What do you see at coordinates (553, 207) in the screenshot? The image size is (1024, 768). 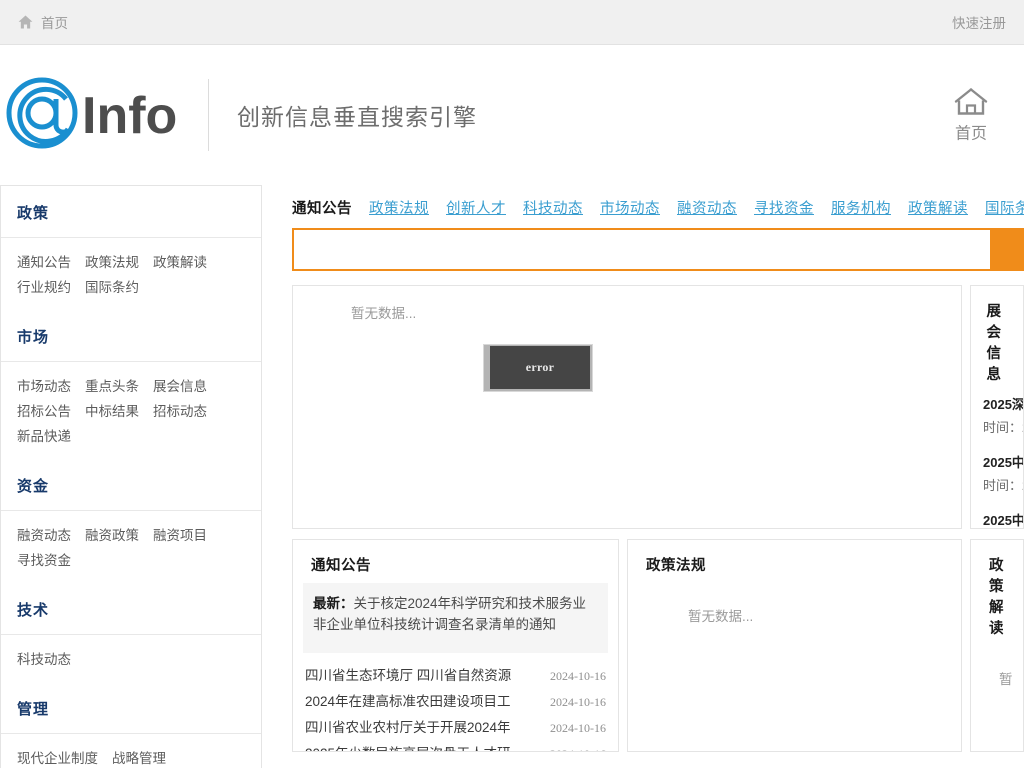 I see `tab-tech-news: 科技动态` at bounding box center [553, 207].